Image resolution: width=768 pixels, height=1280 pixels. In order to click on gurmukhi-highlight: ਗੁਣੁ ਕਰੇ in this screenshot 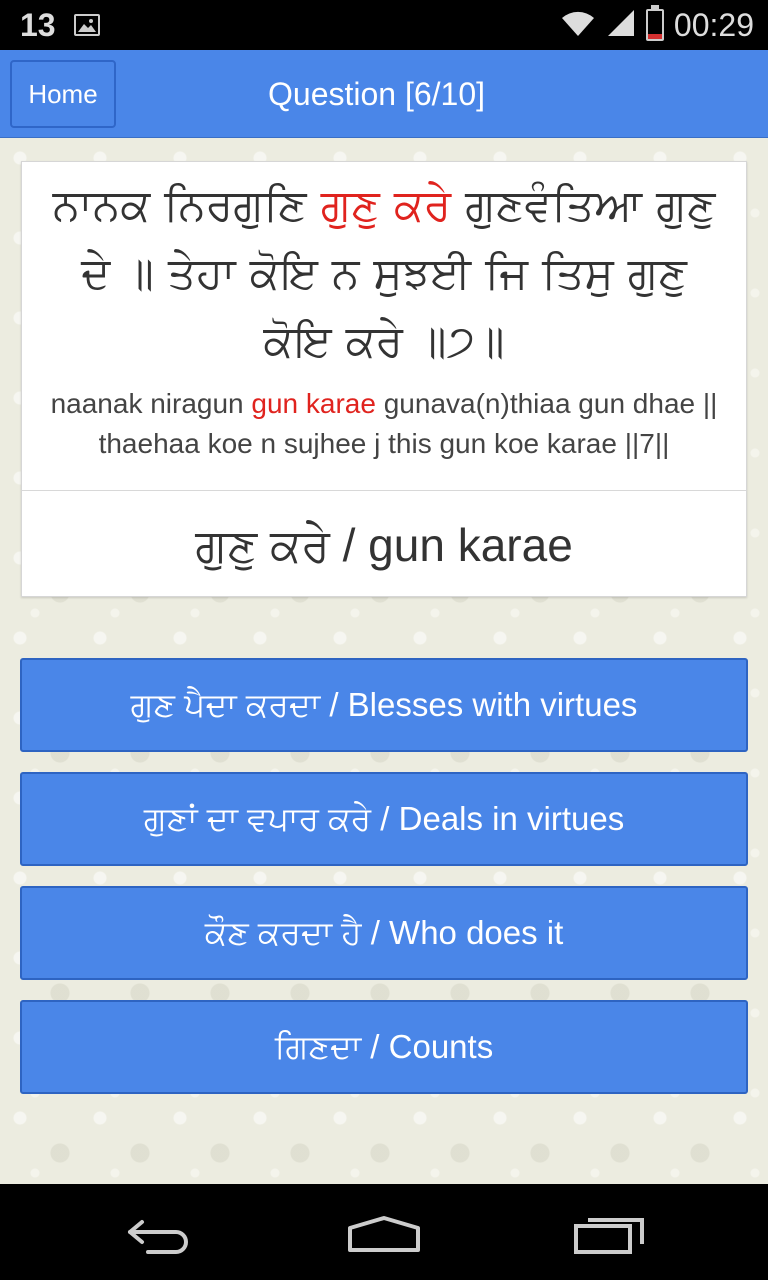, I will do `click(386, 205)`.